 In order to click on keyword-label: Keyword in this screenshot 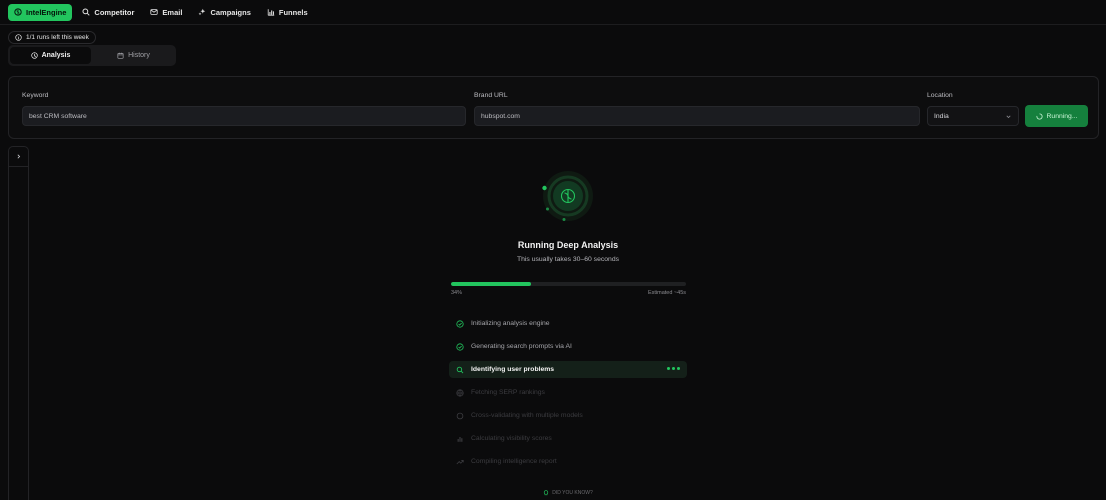, I will do `click(35, 95)`.